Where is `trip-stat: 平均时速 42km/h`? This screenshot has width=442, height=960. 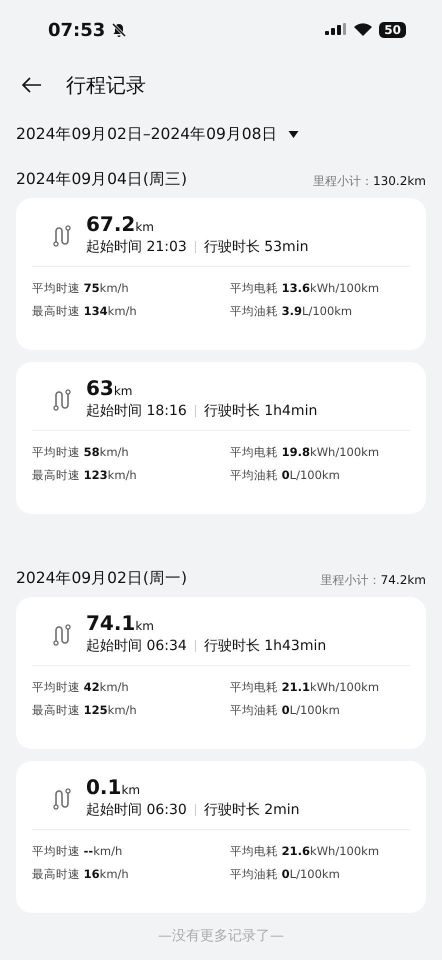 trip-stat: 平均时速 42km/h is located at coordinates (81, 687).